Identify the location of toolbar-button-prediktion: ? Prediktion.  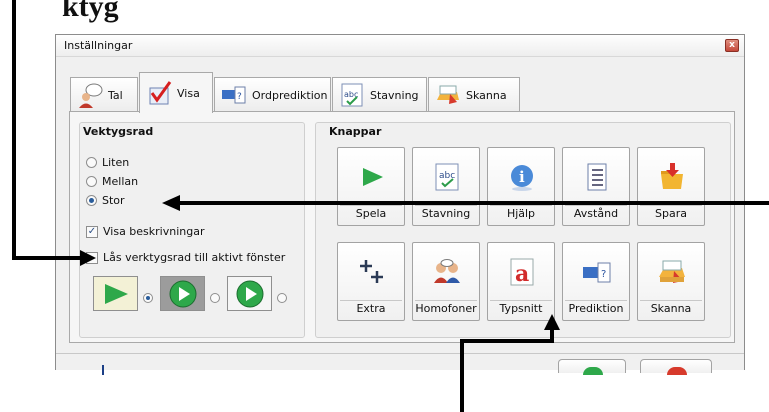
(596, 281).